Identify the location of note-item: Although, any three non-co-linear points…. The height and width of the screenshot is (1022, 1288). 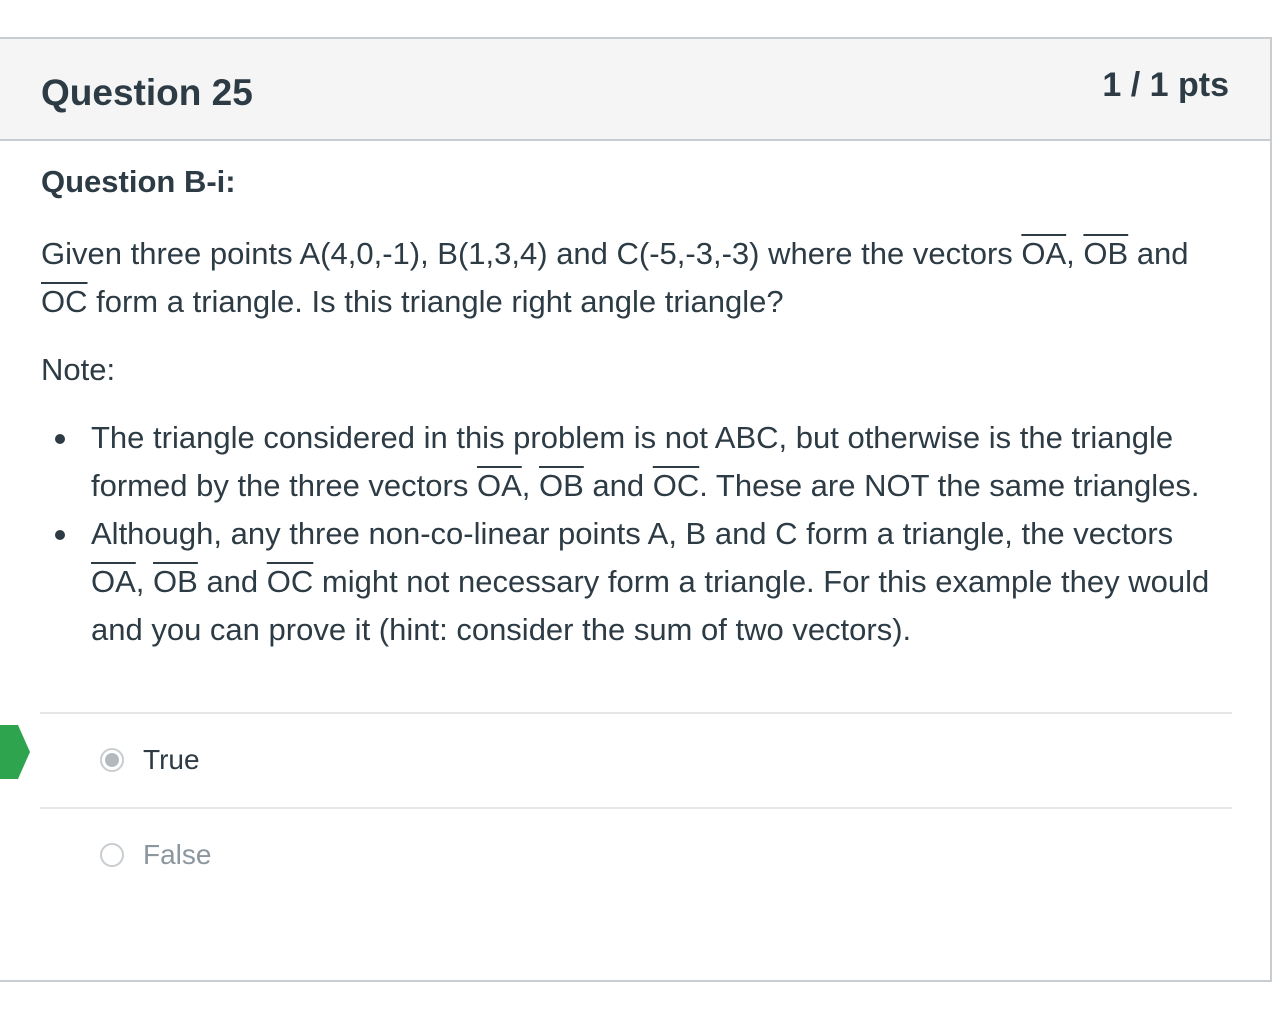
(644, 582).